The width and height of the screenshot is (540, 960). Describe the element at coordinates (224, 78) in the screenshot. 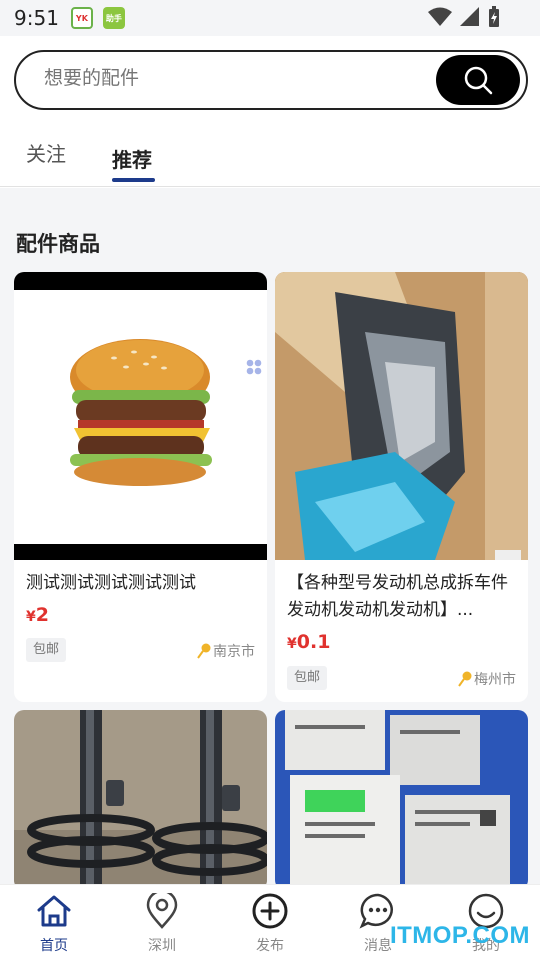

I see `search-input` at that location.